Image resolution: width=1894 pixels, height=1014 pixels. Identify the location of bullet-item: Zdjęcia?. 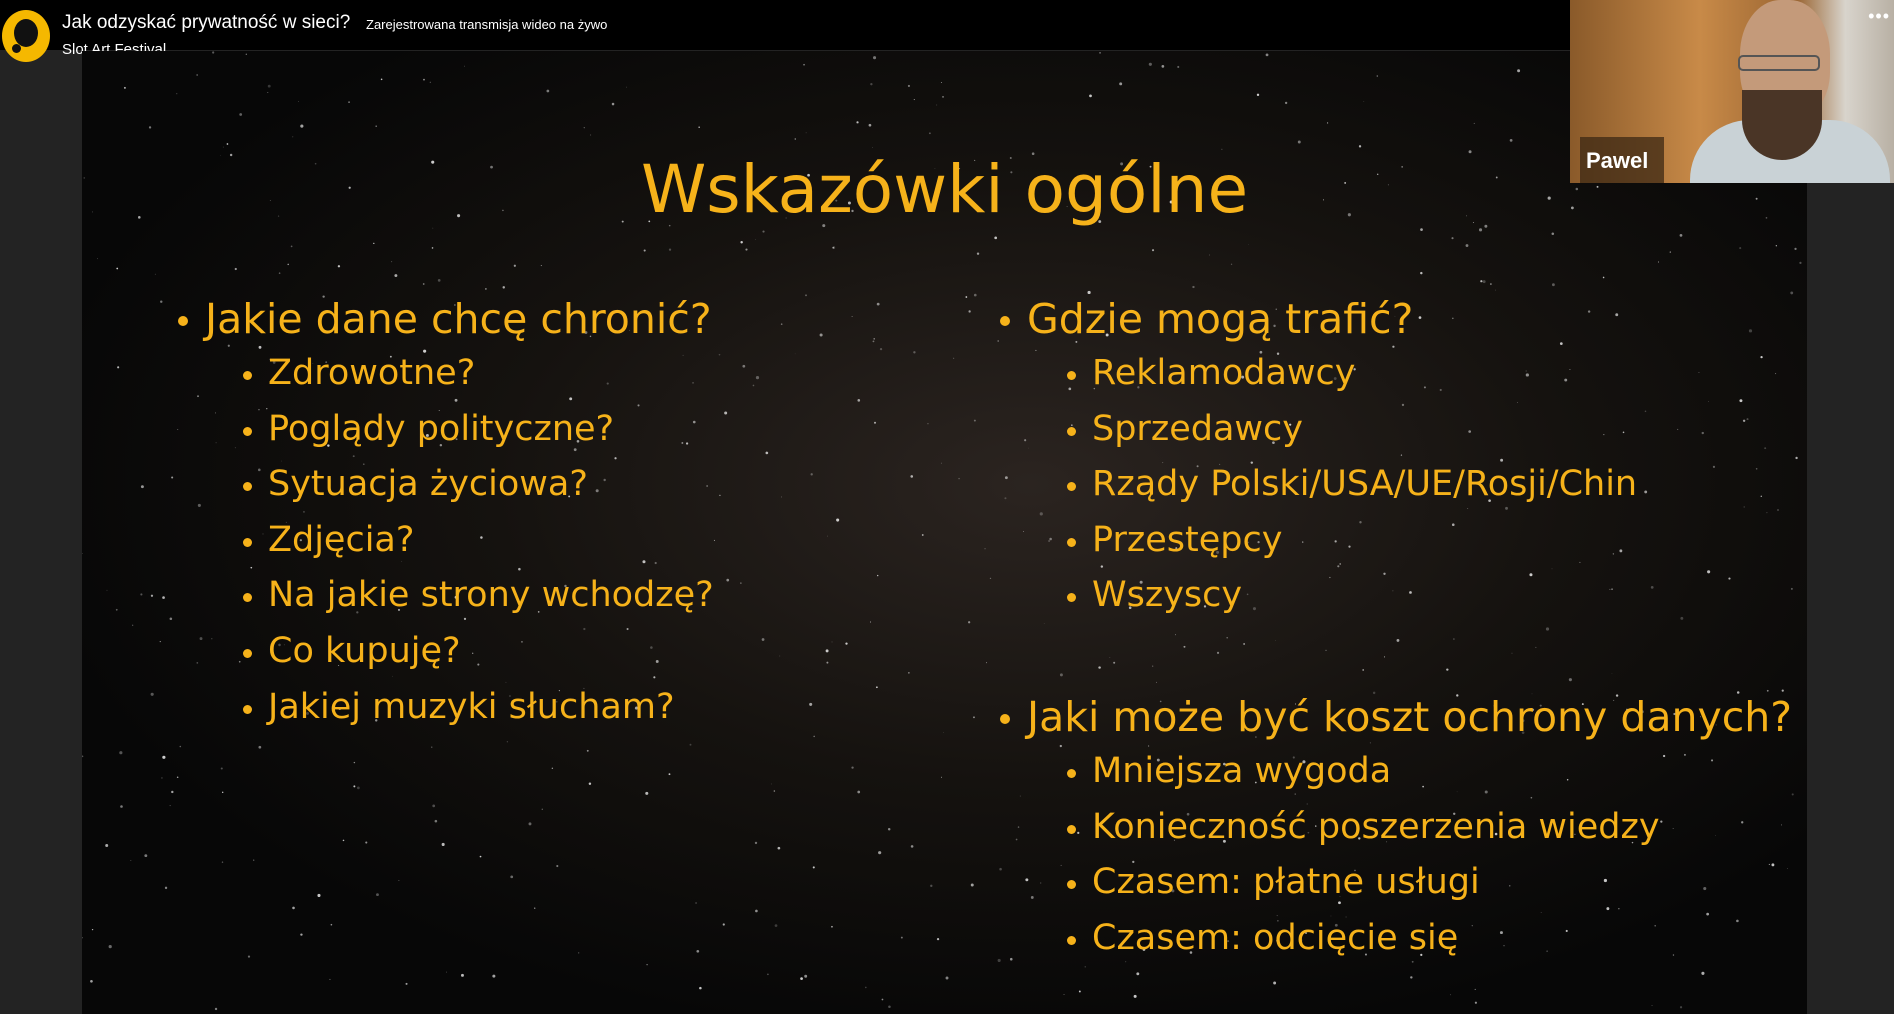
(341, 539).